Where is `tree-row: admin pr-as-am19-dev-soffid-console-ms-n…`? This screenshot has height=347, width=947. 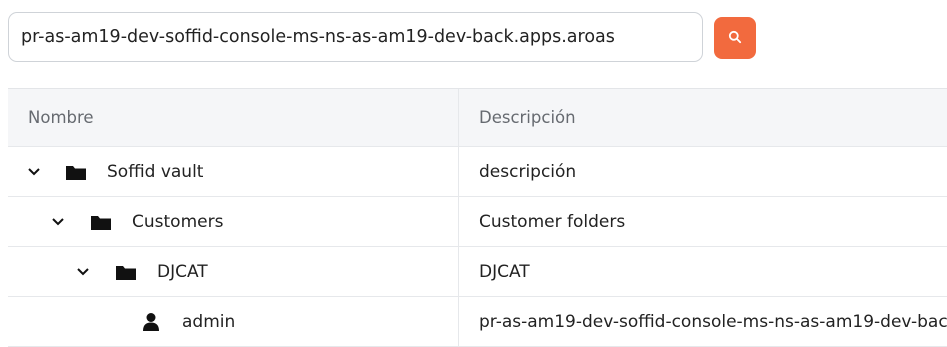
tree-row: admin pr-as-am19-dev-soffid-console-ms-n… is located at coordinates (477, 322).